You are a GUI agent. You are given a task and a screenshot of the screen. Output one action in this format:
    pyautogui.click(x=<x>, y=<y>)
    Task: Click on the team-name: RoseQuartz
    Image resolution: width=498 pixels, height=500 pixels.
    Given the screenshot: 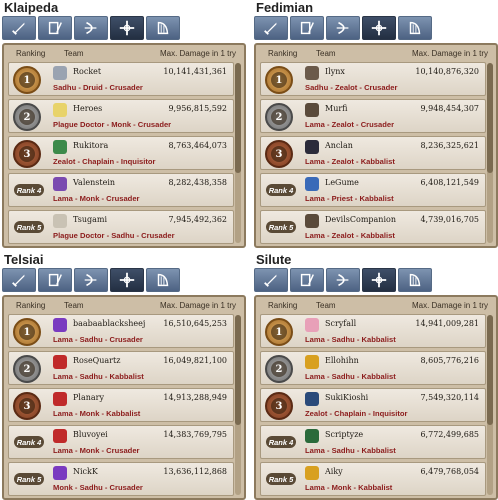 What is the action you would take?
    pyautogui.click(x=97, y=360)
    